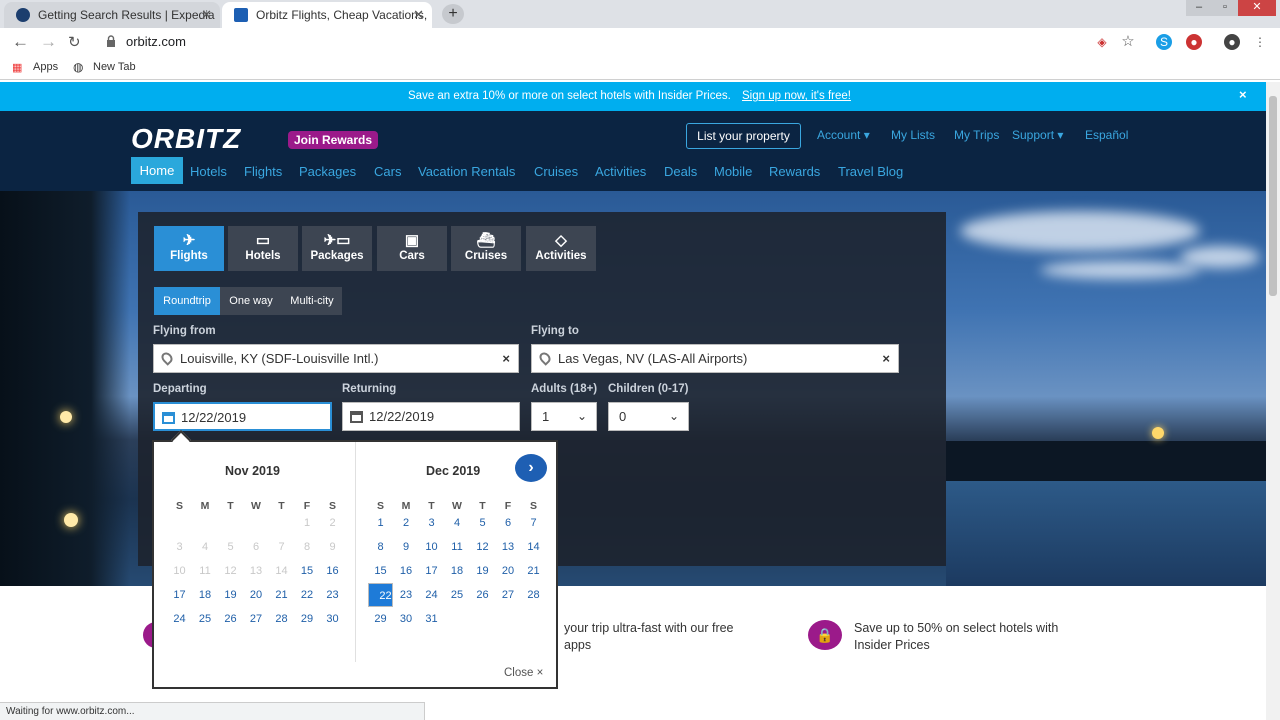  I want to click on nav-hotels: Hotels, so click(208, 171).